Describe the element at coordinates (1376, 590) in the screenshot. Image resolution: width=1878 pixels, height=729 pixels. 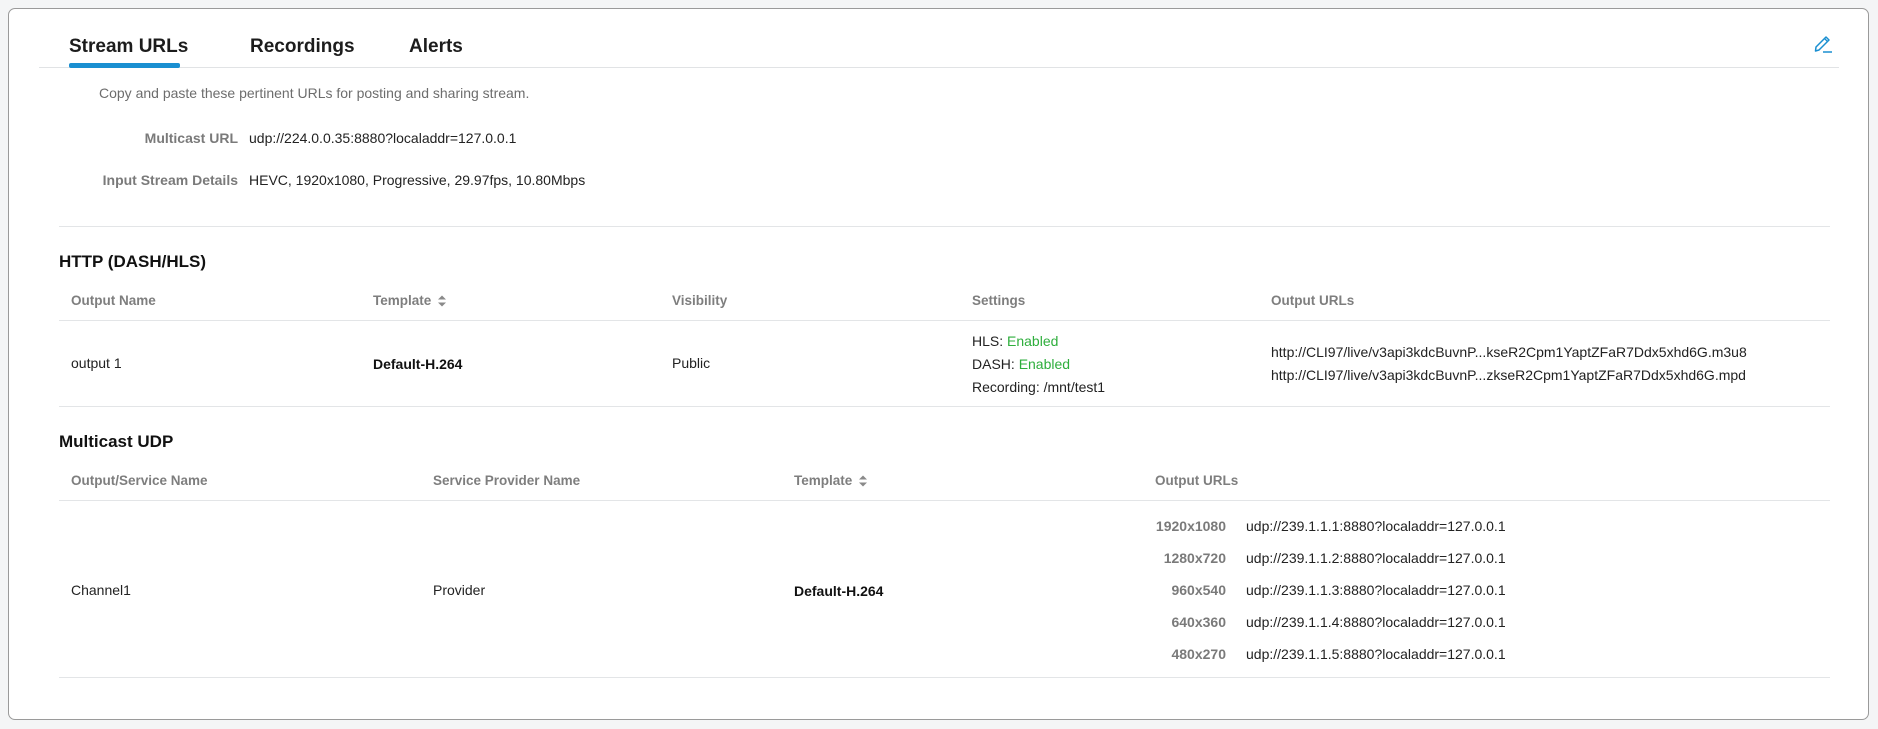
I see `udp-output-url: udp://239.1.1.3:8880?localaddr=127.0.0.1` at that location.